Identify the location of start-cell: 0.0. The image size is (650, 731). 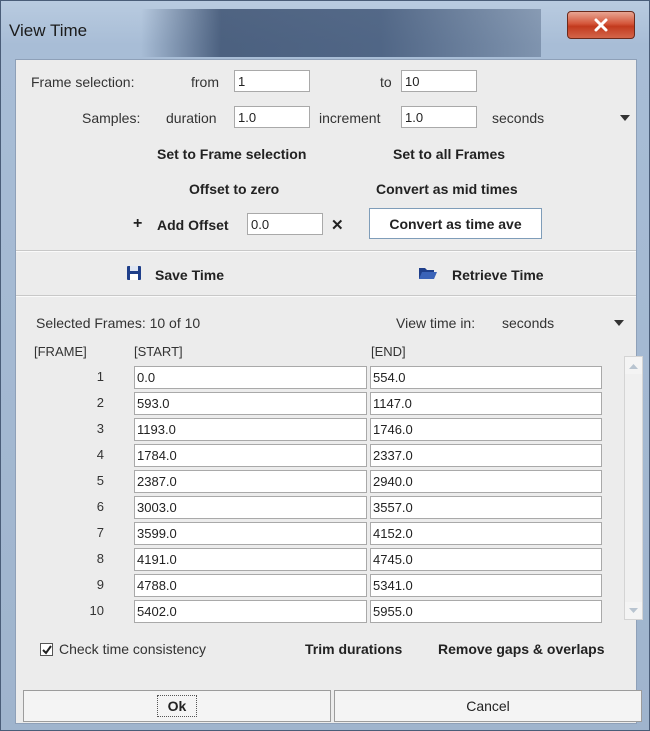
(250, 377).